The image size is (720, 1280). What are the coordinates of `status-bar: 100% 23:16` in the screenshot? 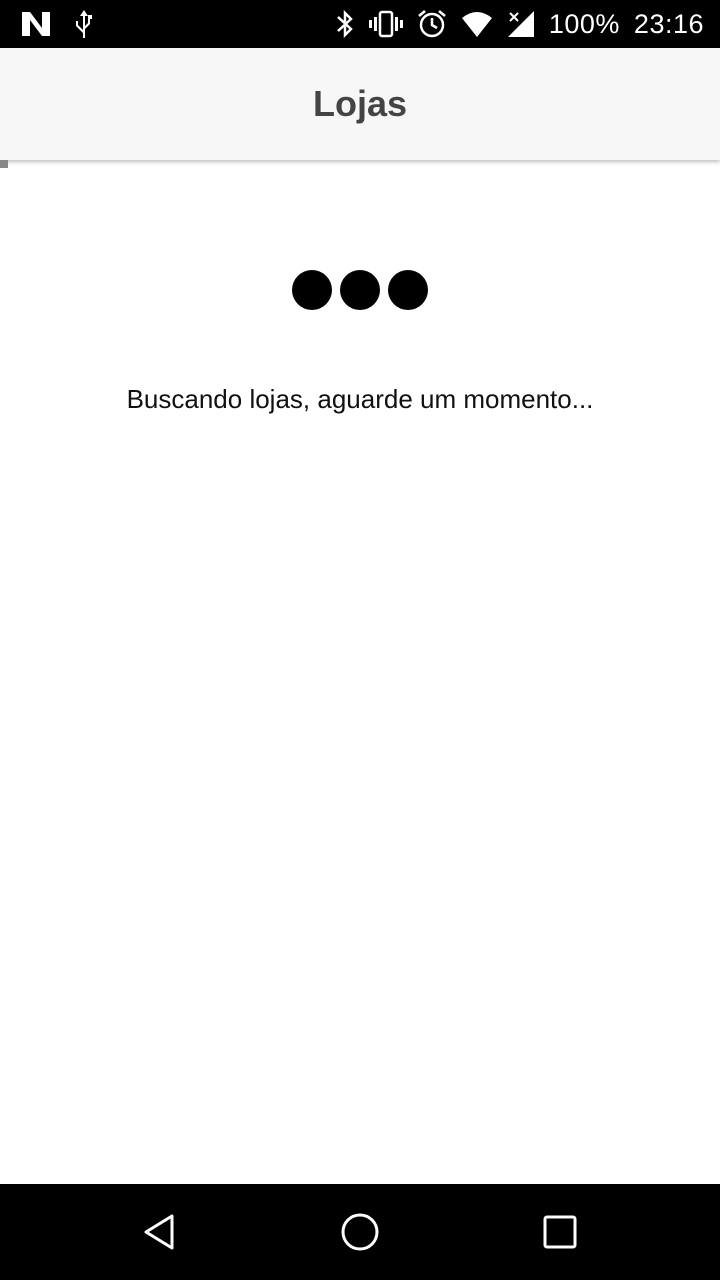 It's located at (360, 24).